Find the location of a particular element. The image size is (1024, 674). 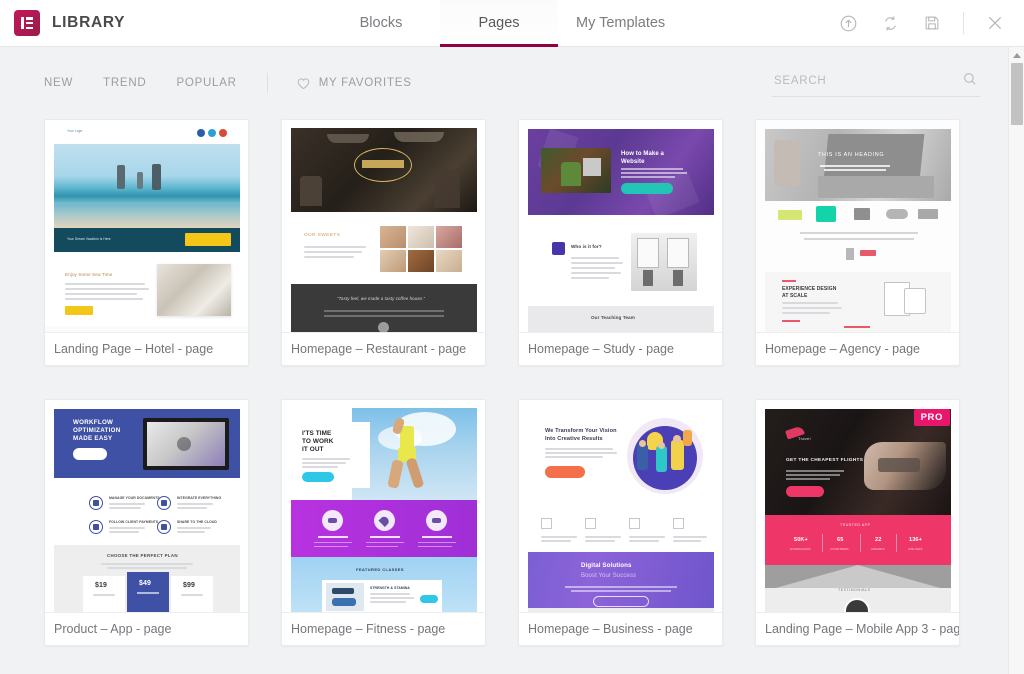

filter-popular: POPULAR is located at coordinates (206, 83).